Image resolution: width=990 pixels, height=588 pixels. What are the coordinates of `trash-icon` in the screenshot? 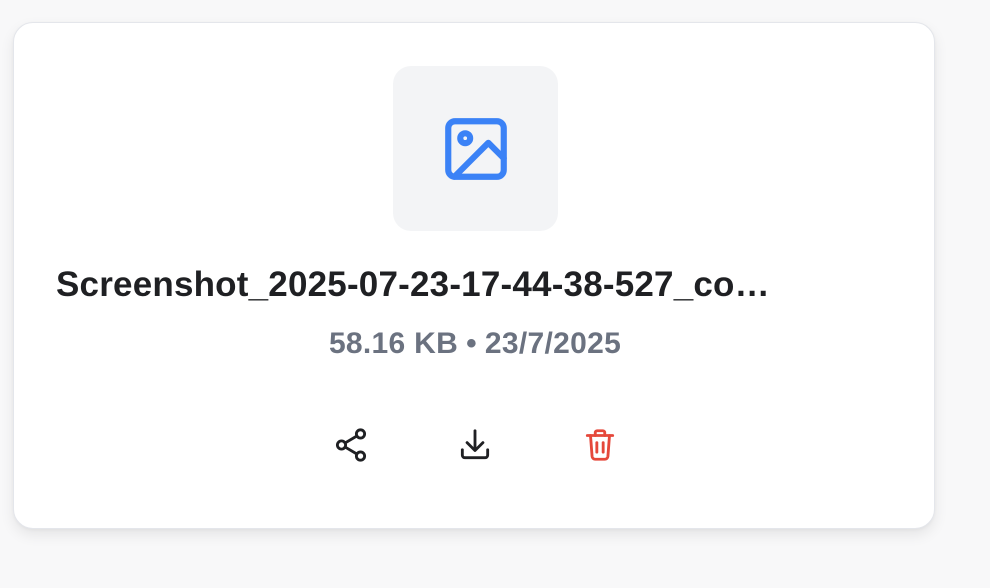 It's located at (600, 445).